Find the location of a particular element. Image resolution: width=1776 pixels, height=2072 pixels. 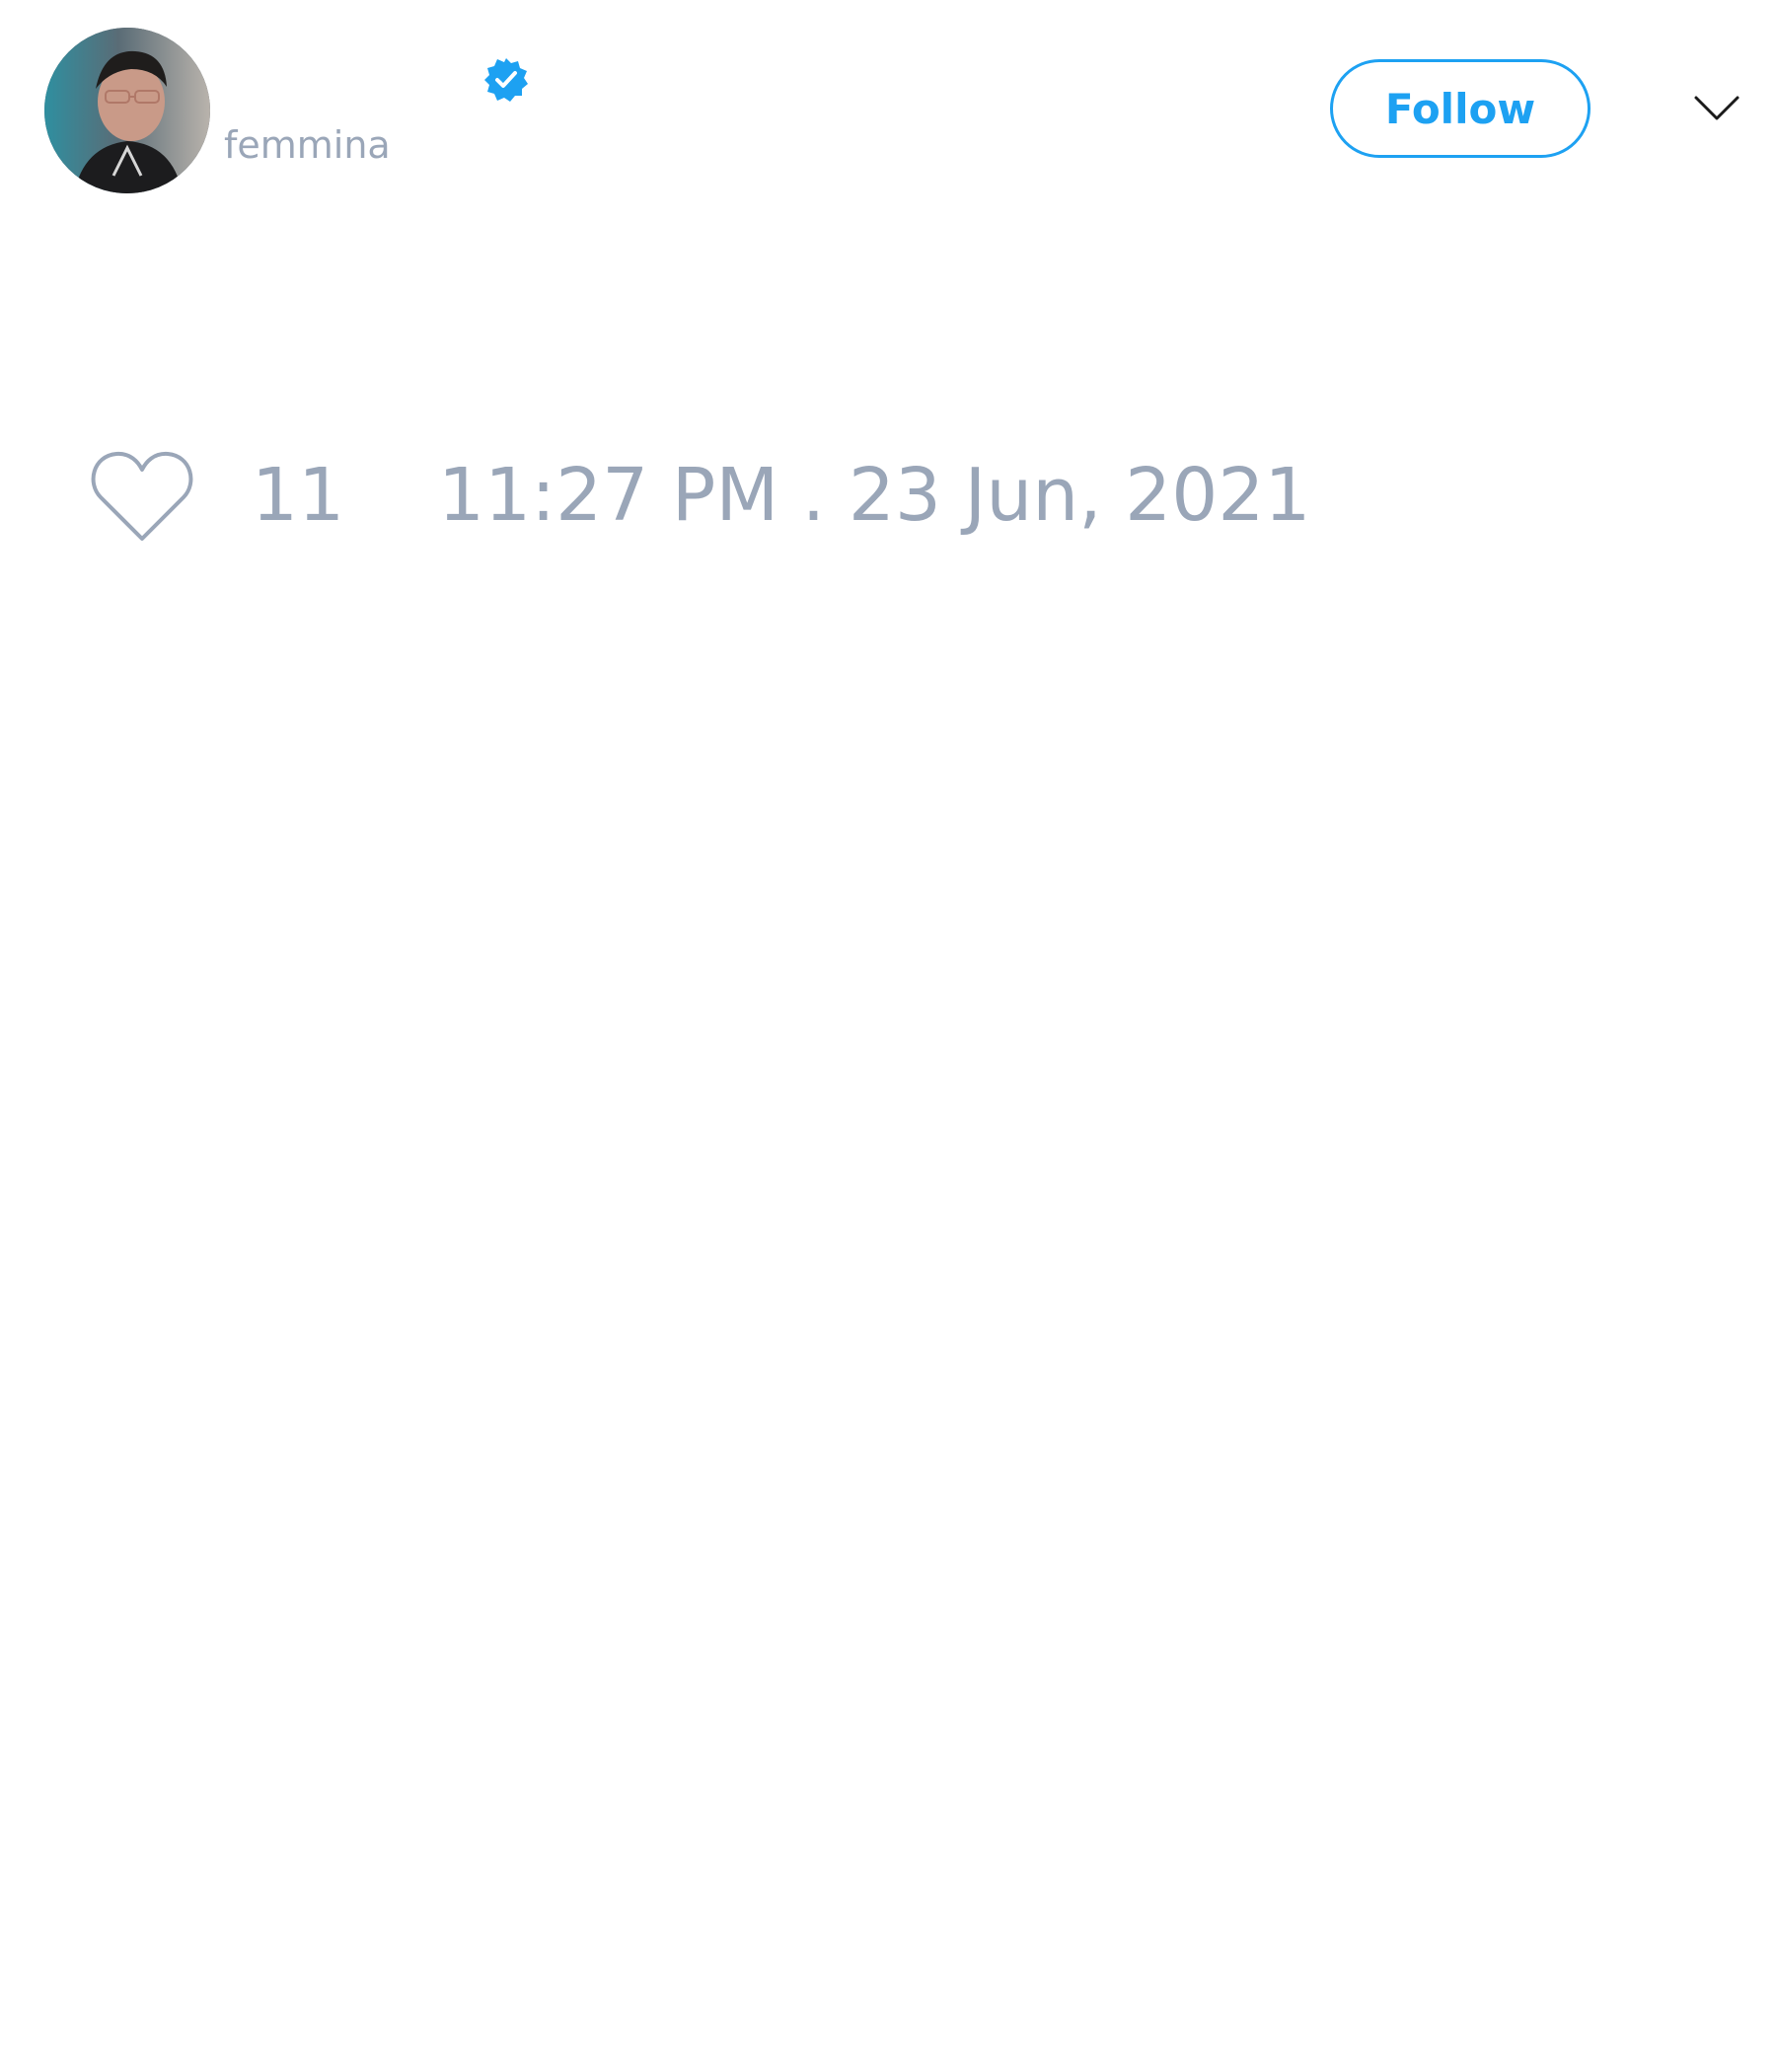

avatar is located at coordinates (127, 111).